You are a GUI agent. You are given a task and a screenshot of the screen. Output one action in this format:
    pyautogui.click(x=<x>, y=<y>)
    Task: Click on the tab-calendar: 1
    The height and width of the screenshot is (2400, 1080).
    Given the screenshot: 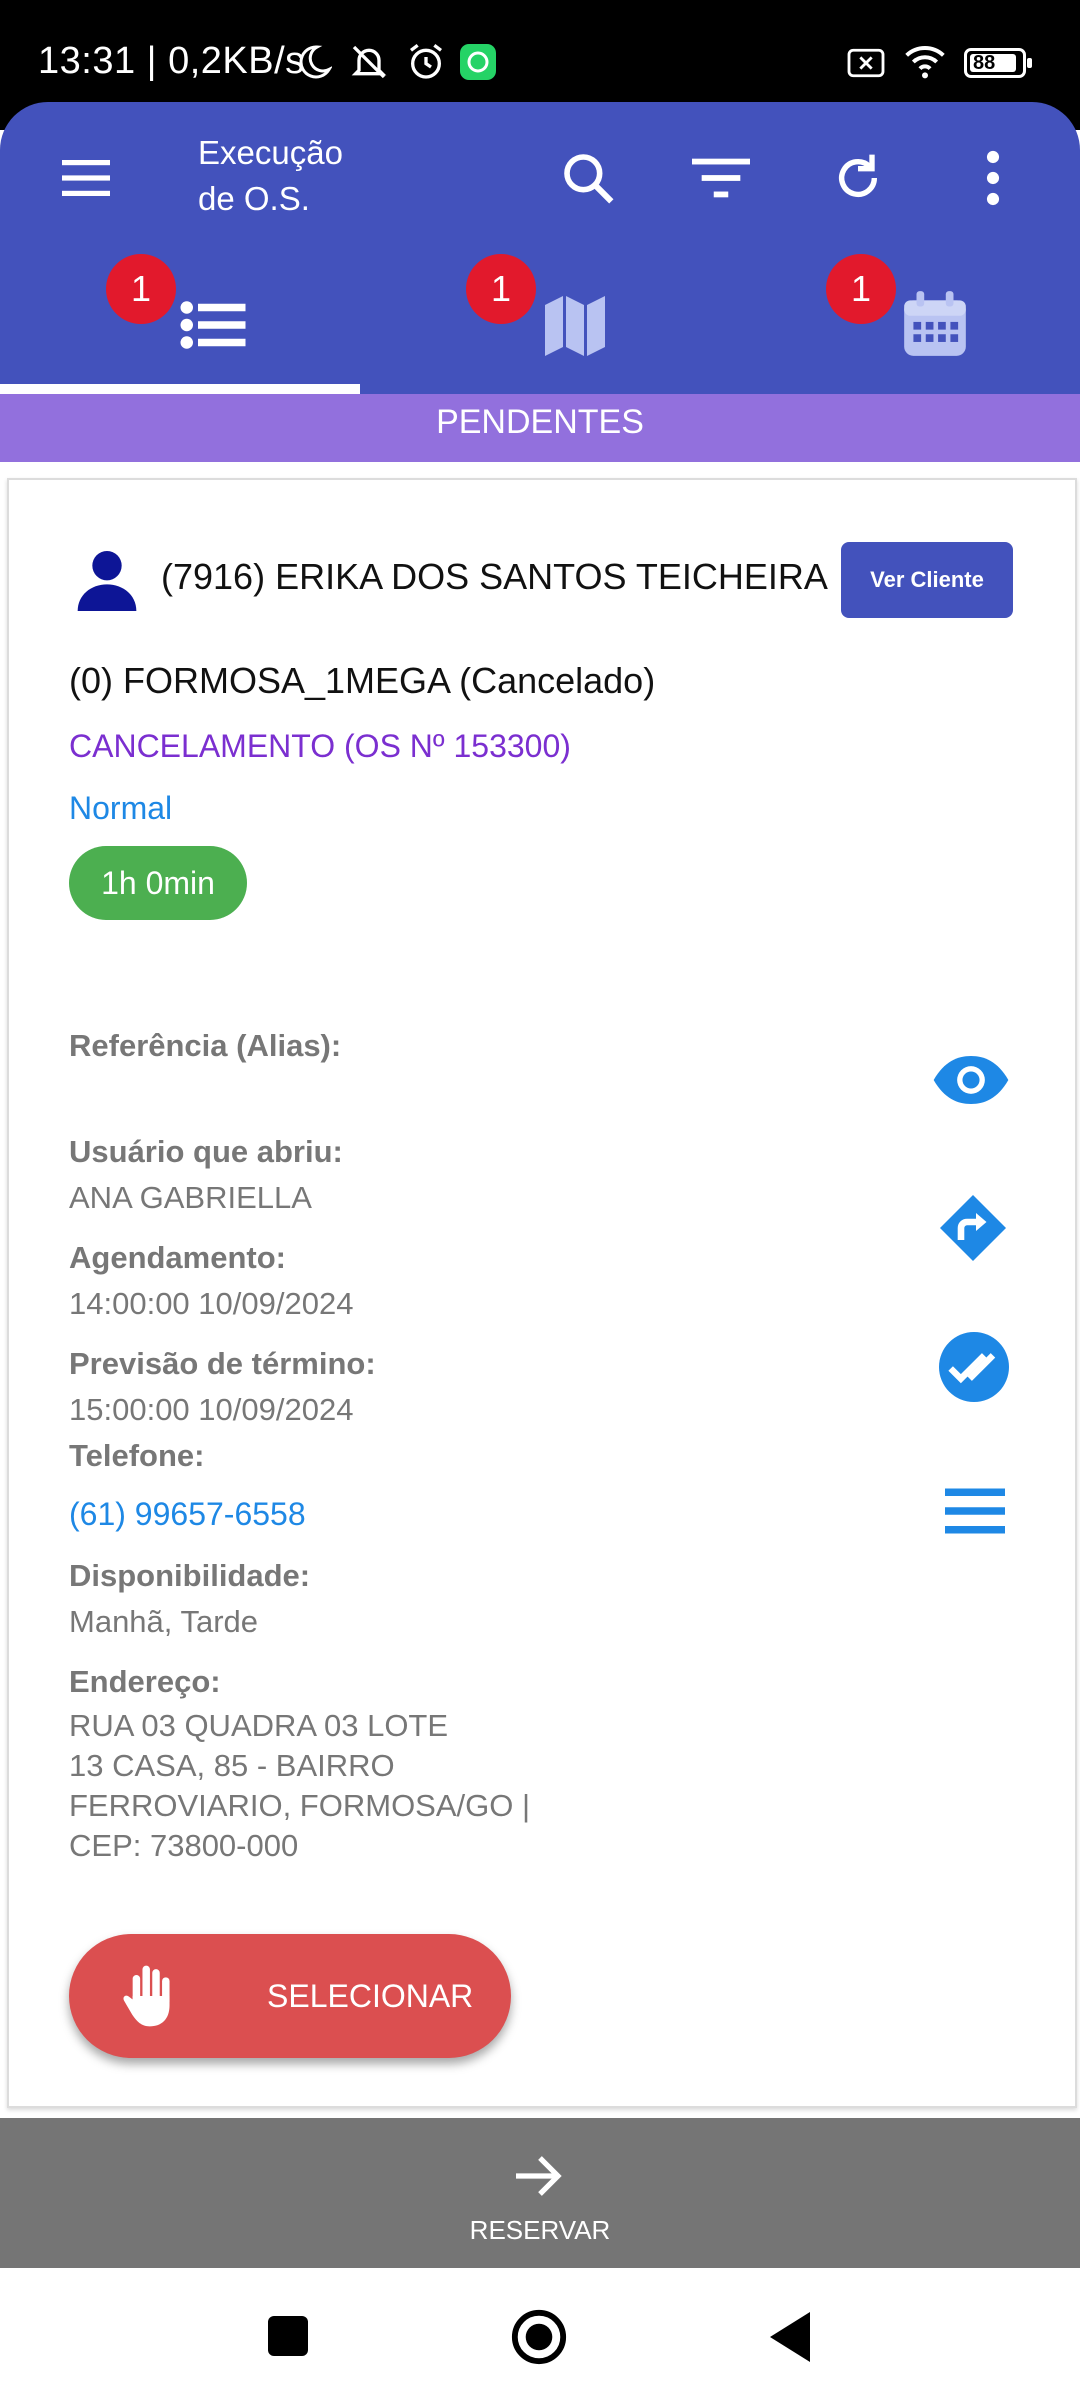 What is the action you would take?
    pyautogui.click(x=900, y=323)
    